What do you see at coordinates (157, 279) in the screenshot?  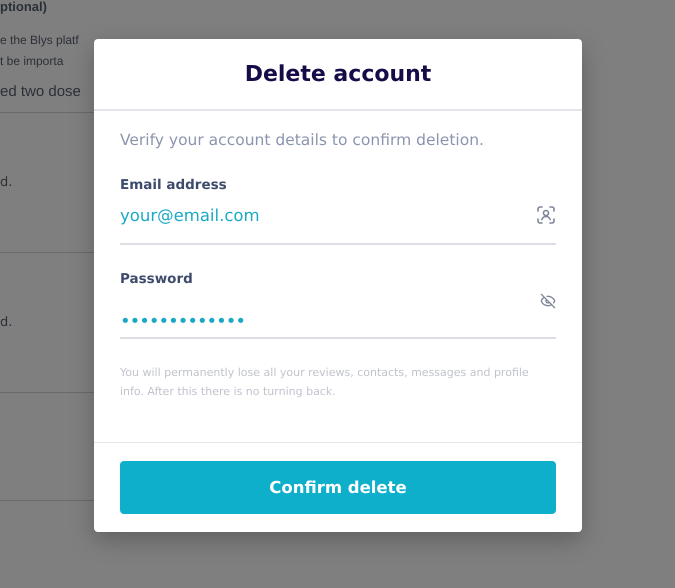 I see `field-label: Password` at bounding box center [157, 279].